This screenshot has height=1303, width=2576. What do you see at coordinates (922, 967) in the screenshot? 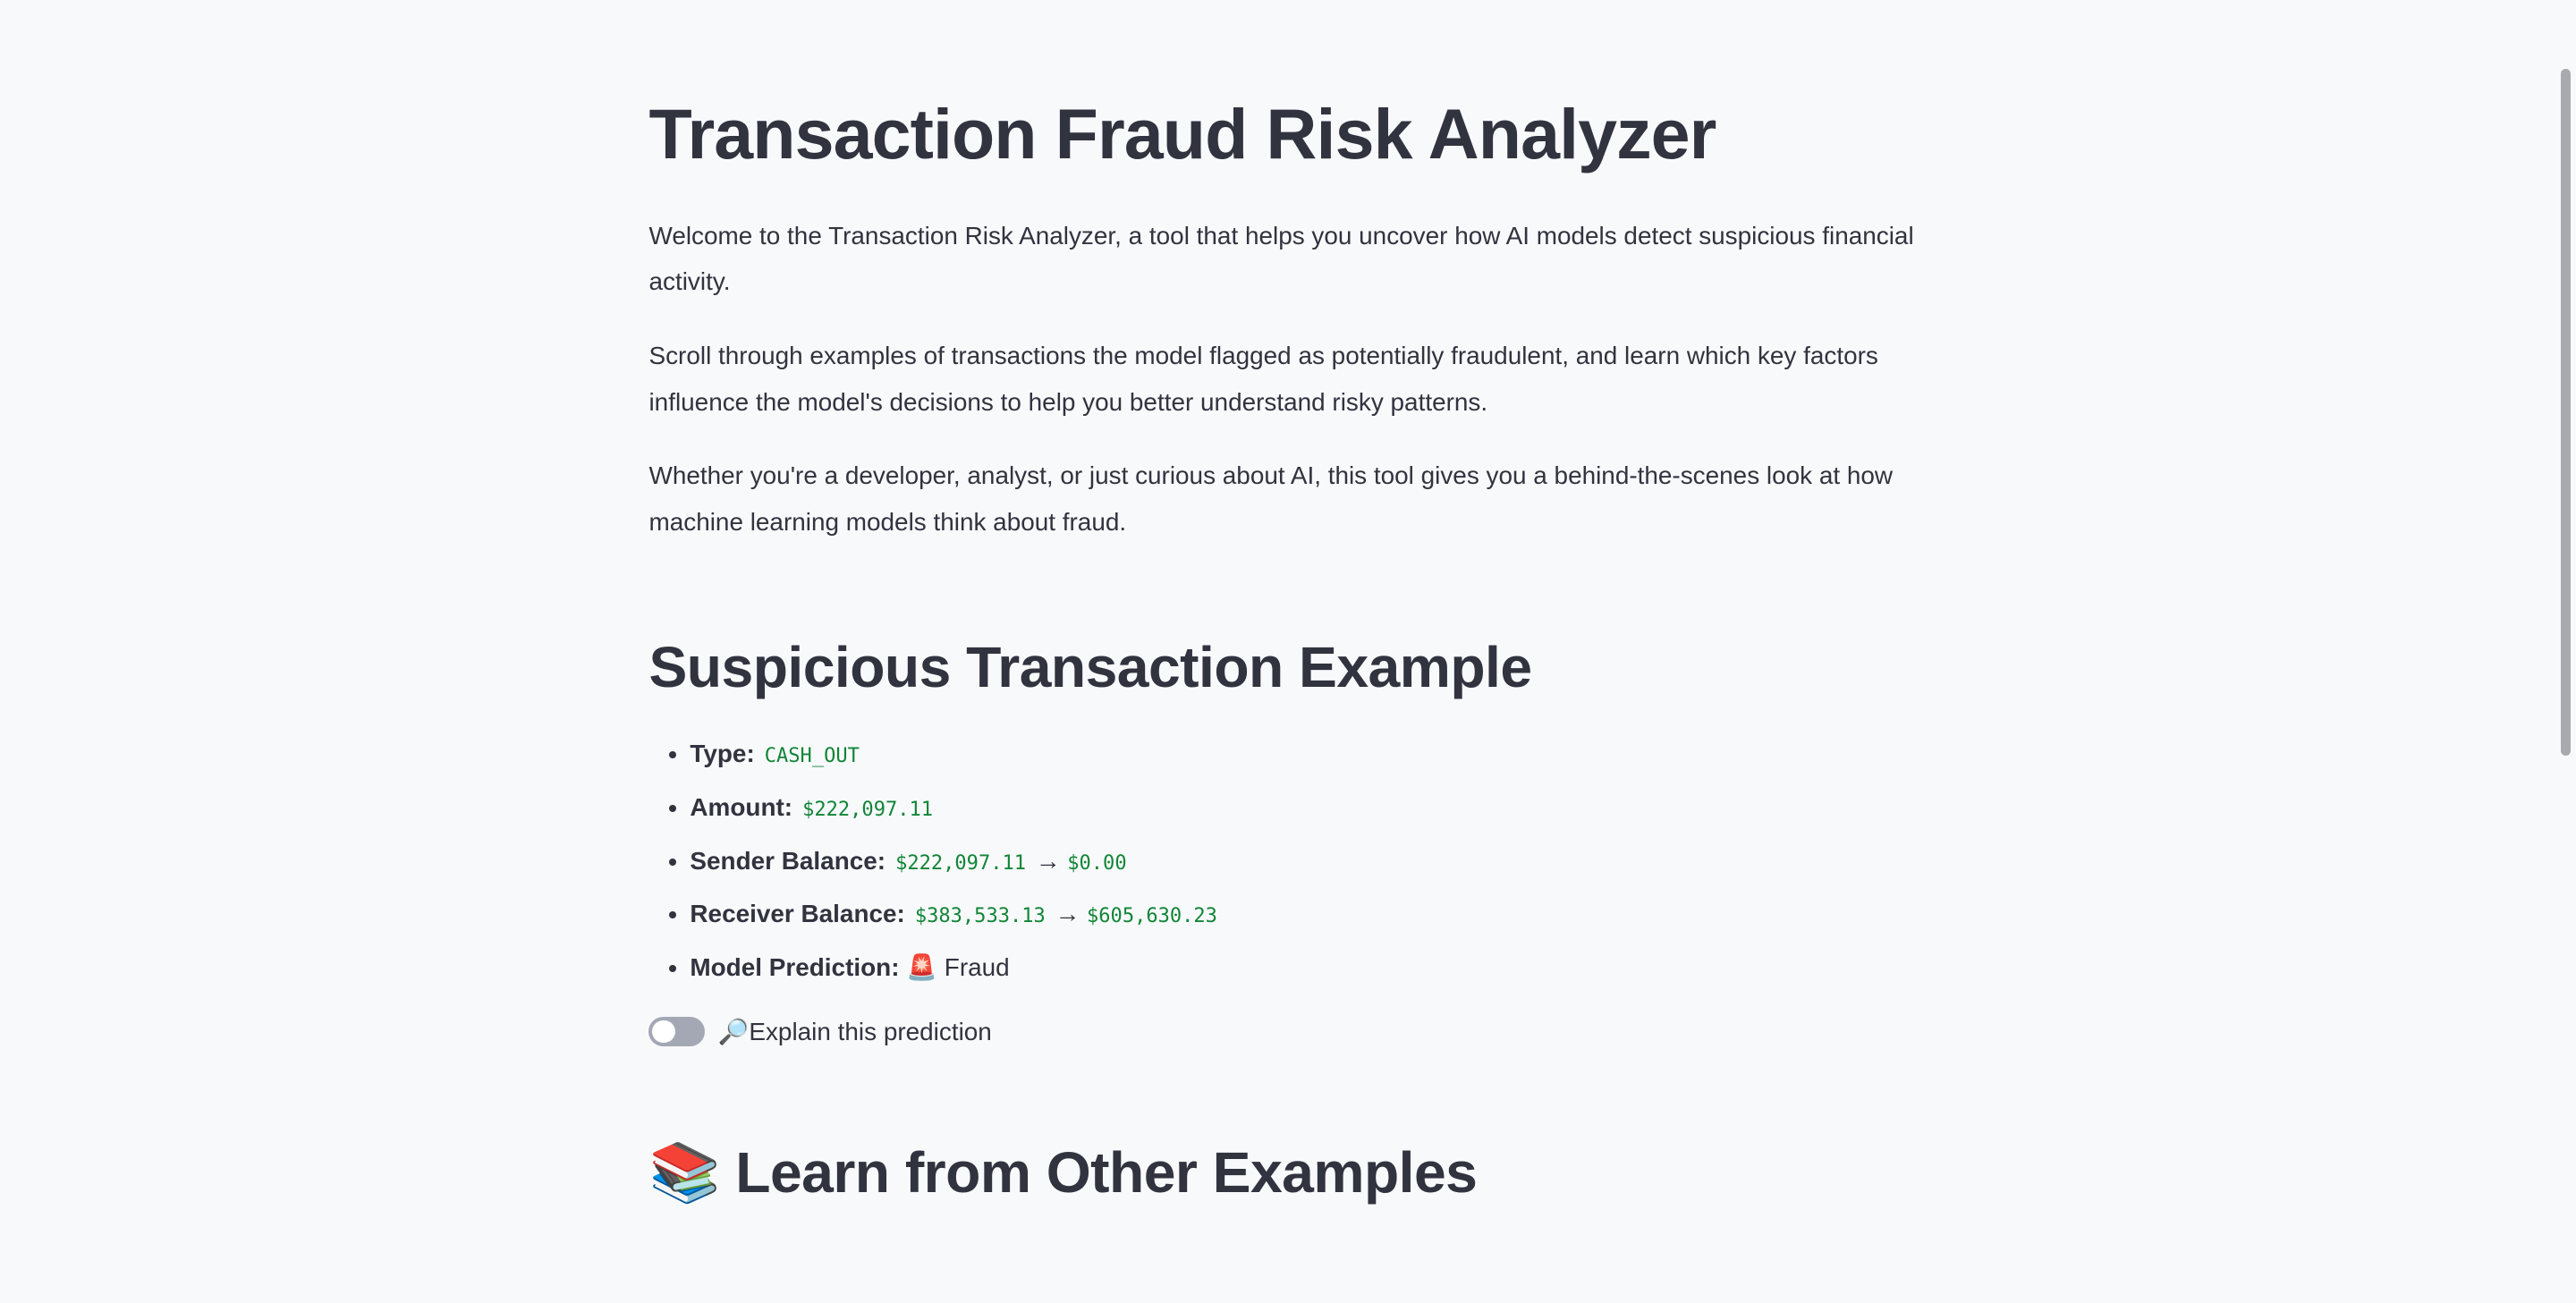
I see `siren-icon: 🚨` at bounding box center [922, 967].